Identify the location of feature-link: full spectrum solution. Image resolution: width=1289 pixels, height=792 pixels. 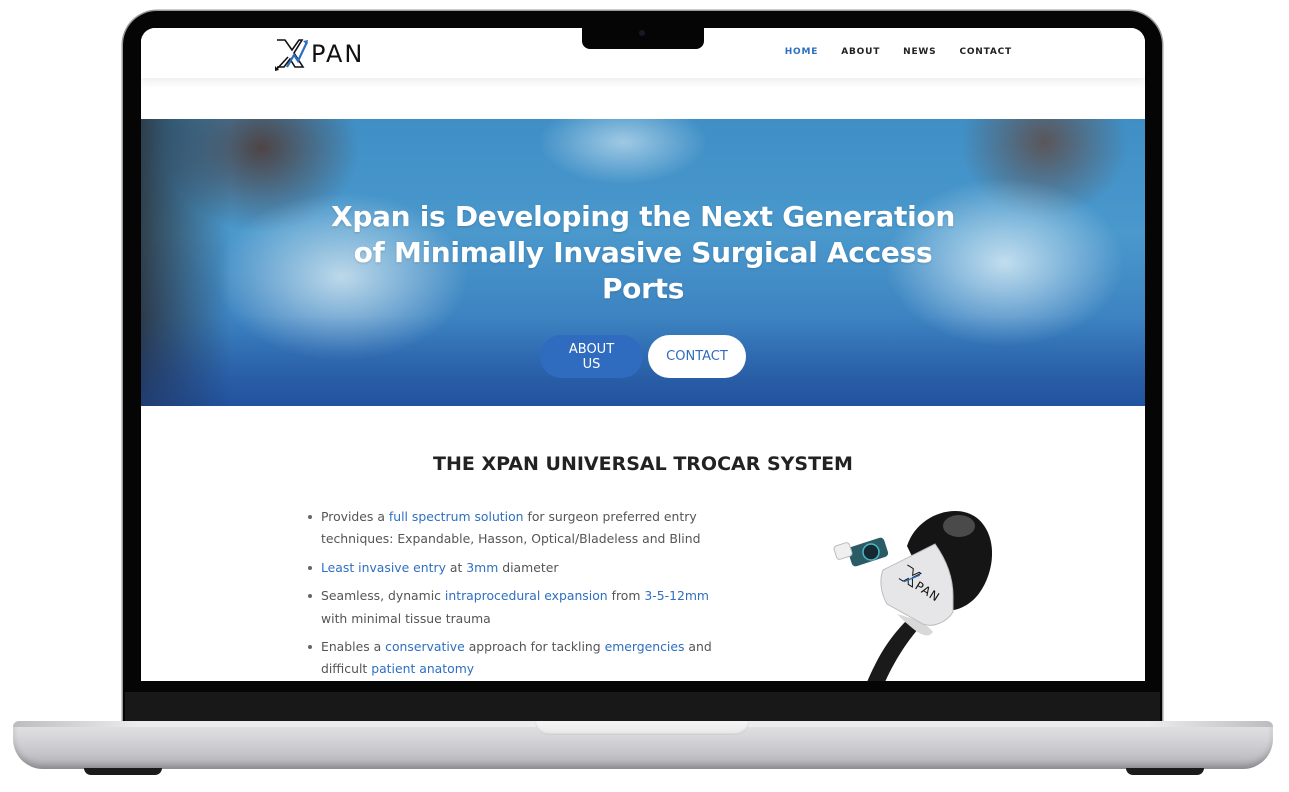
(456, 516).